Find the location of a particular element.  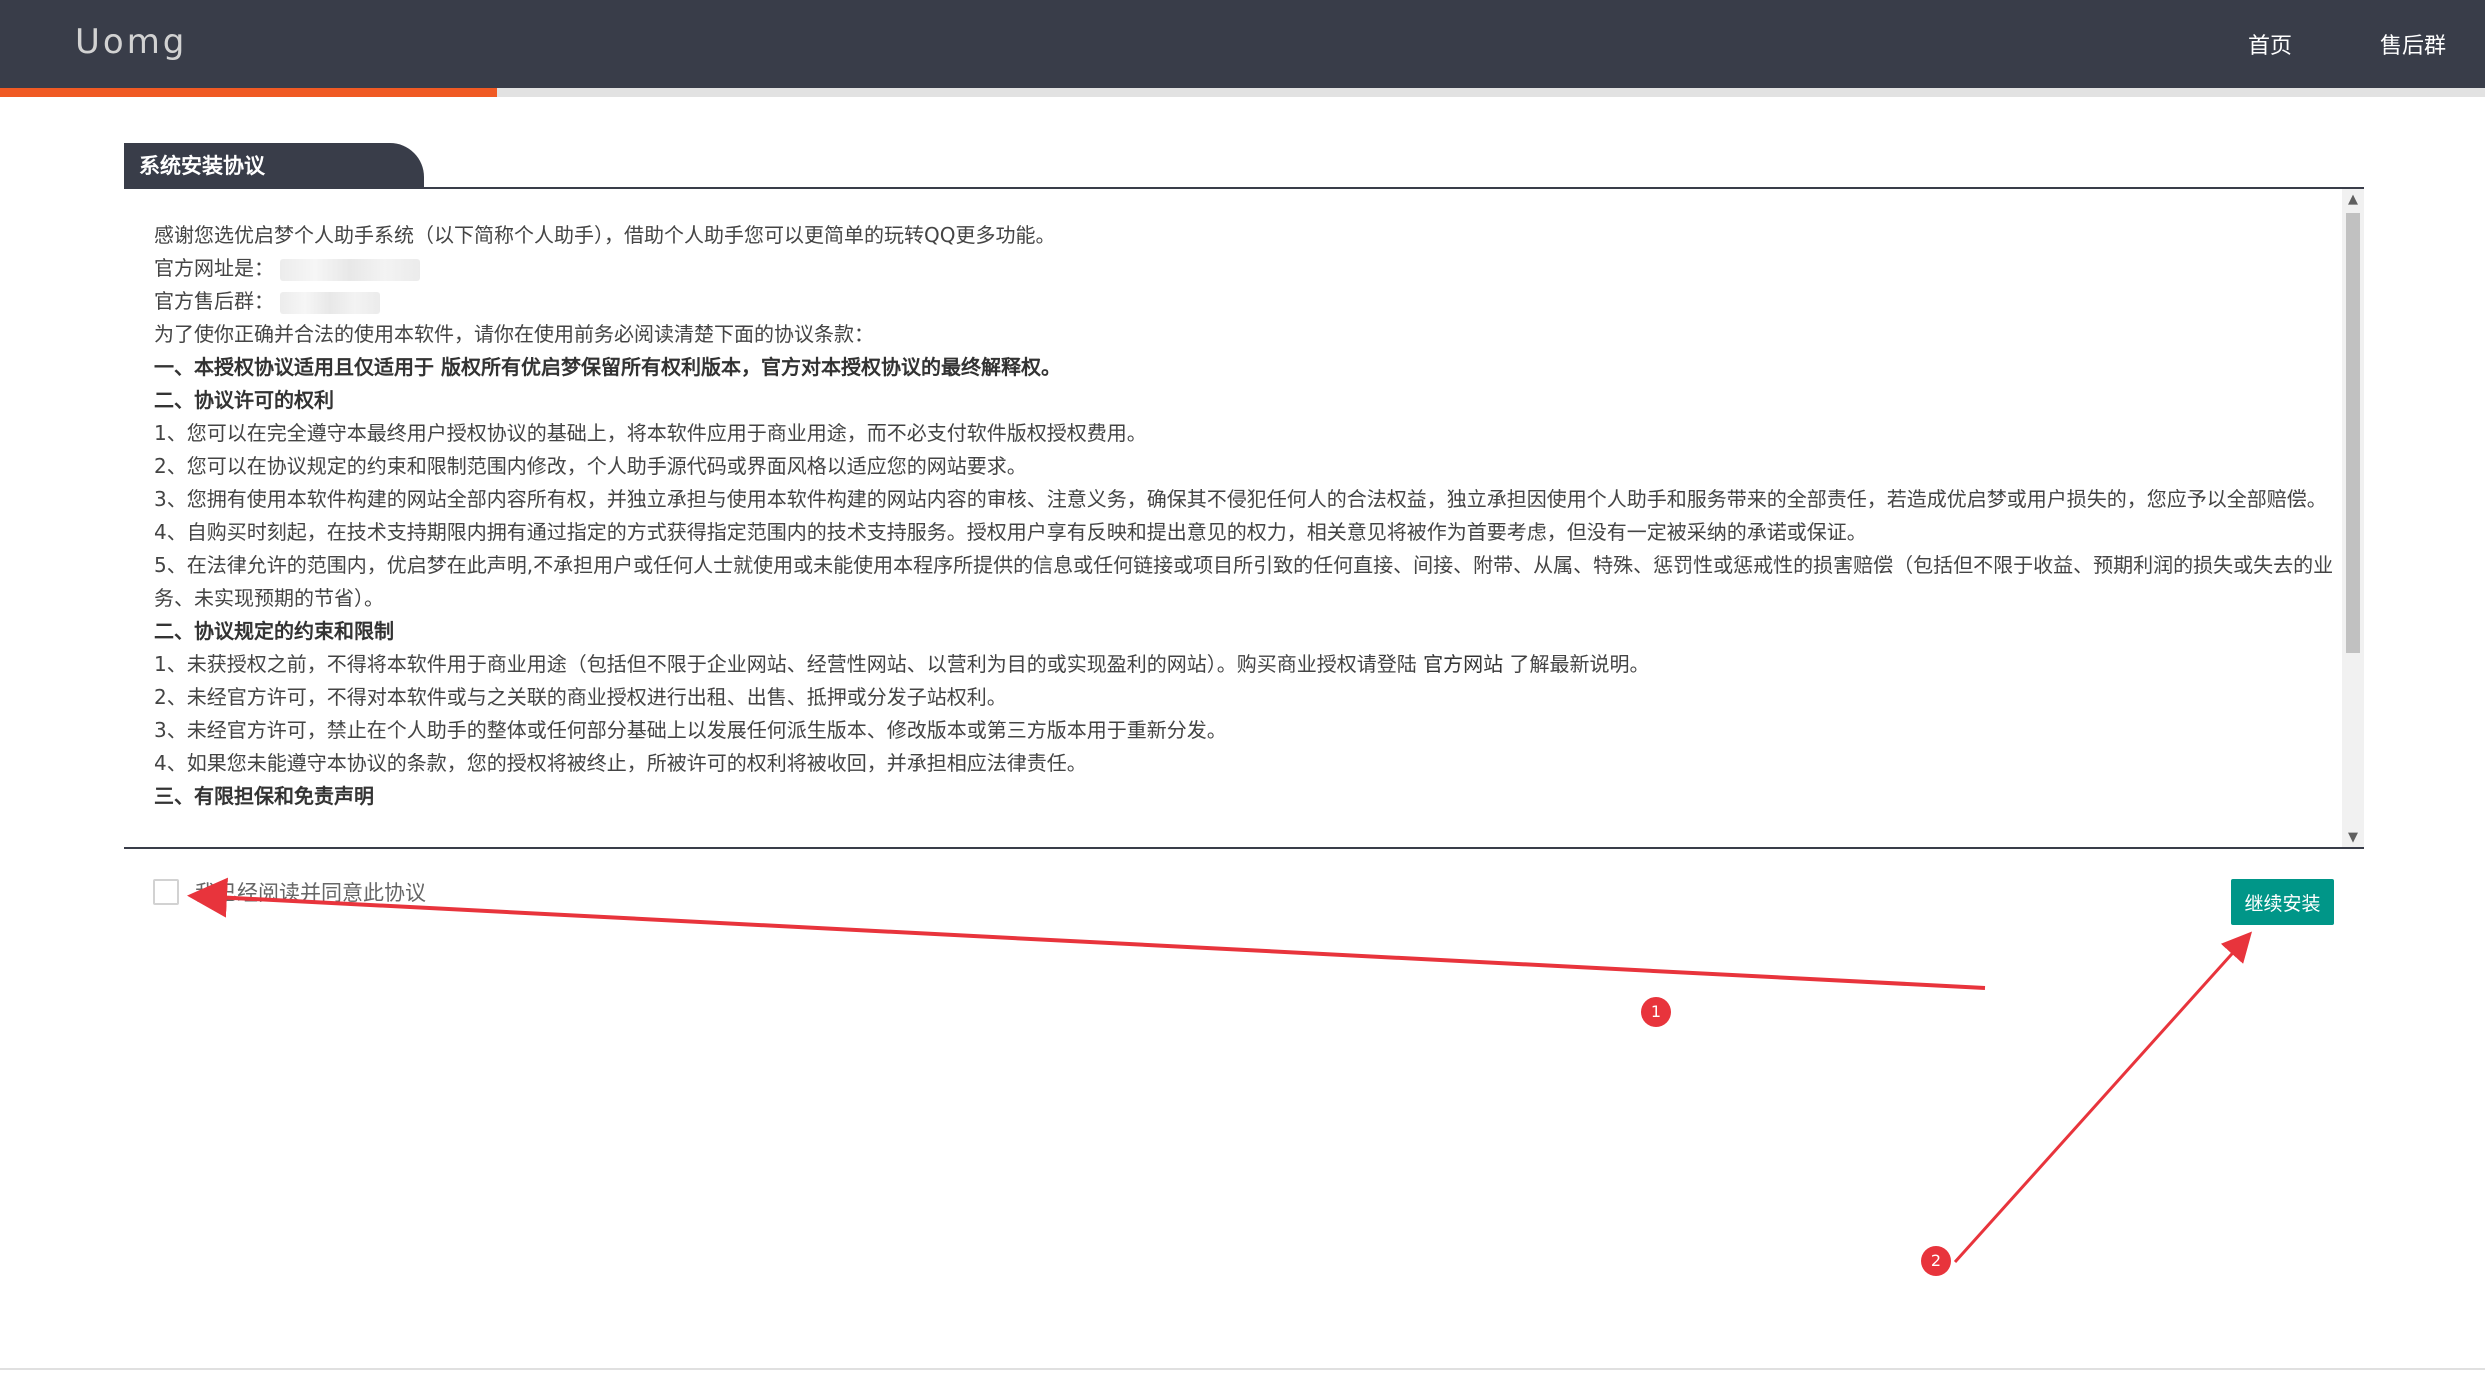

section-4-heading: 三、有限担保和免责声明 is located at coordinates (264, 796).